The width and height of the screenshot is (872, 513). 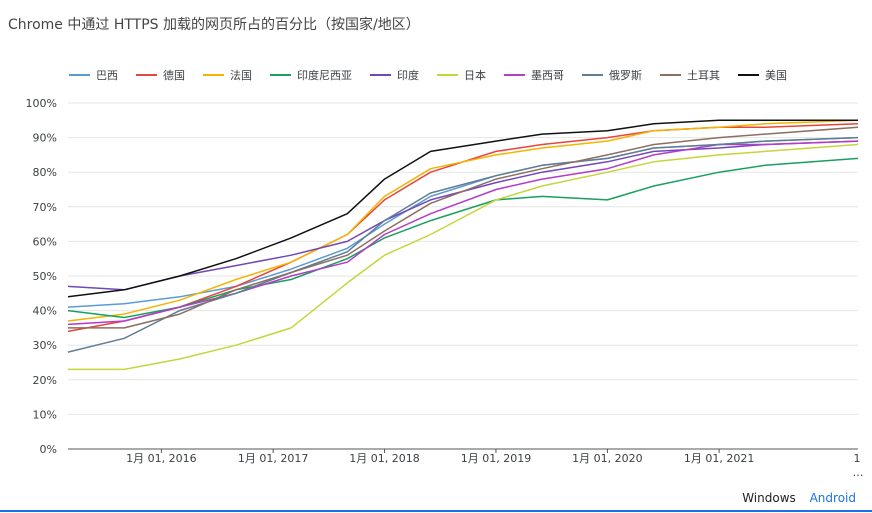 I want to click on y-tick-label: 100%, so click(x=41, y=103).